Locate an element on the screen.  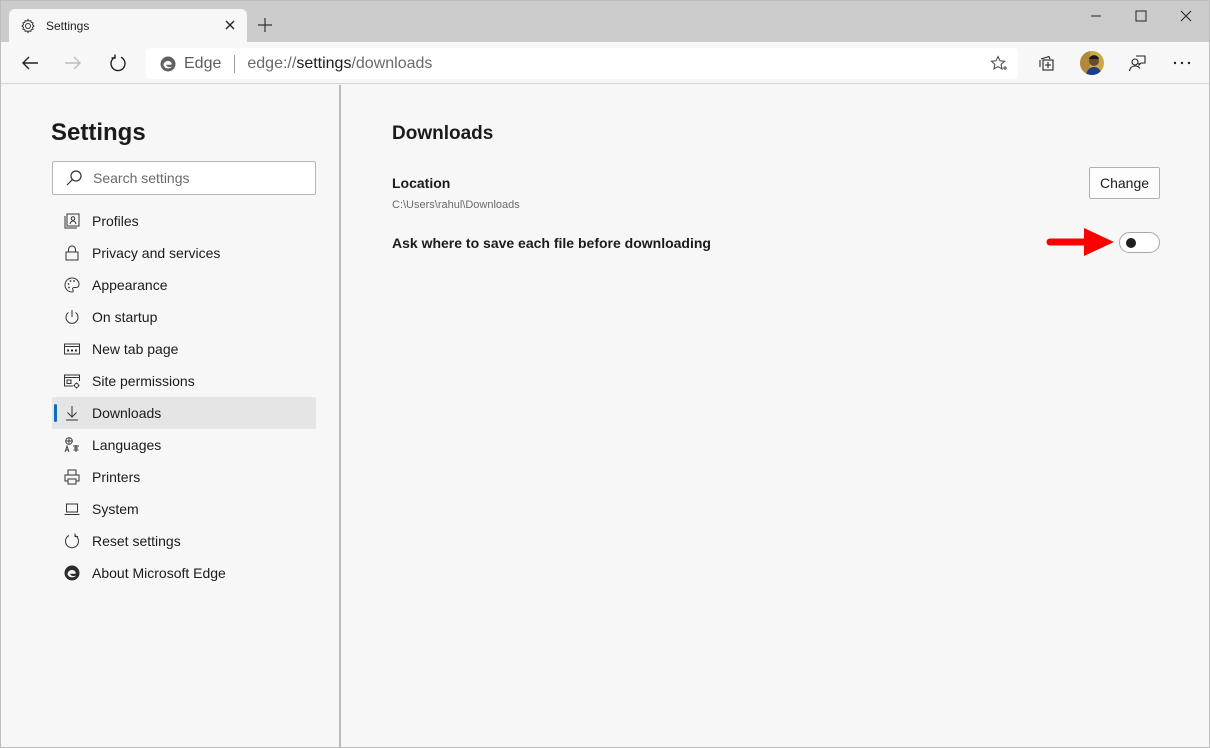
profile-avatar is located at coordinates (1092, 63).